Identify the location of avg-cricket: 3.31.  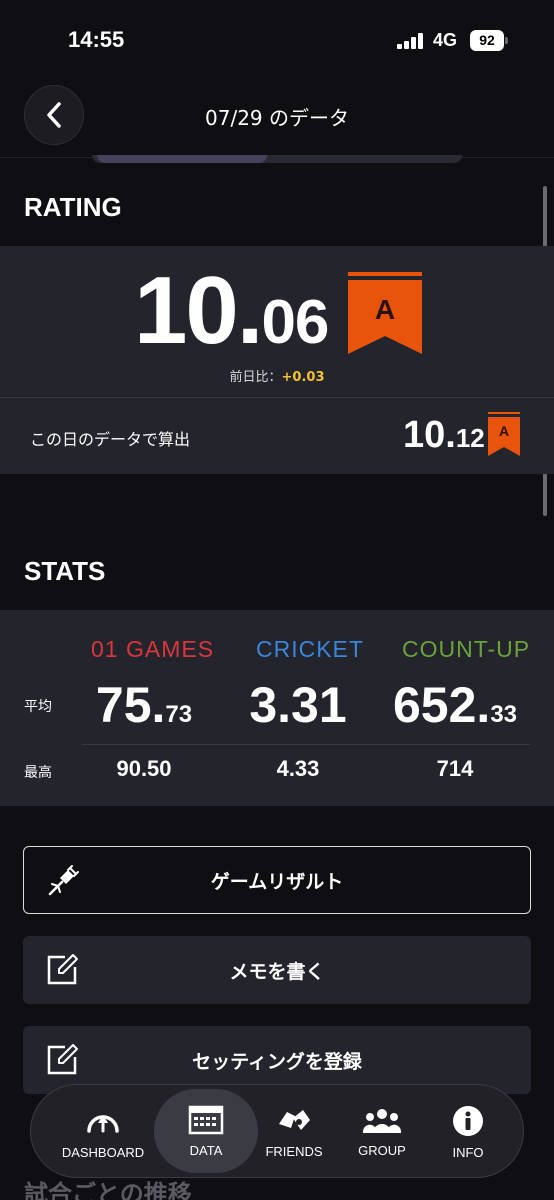
(298, 705).